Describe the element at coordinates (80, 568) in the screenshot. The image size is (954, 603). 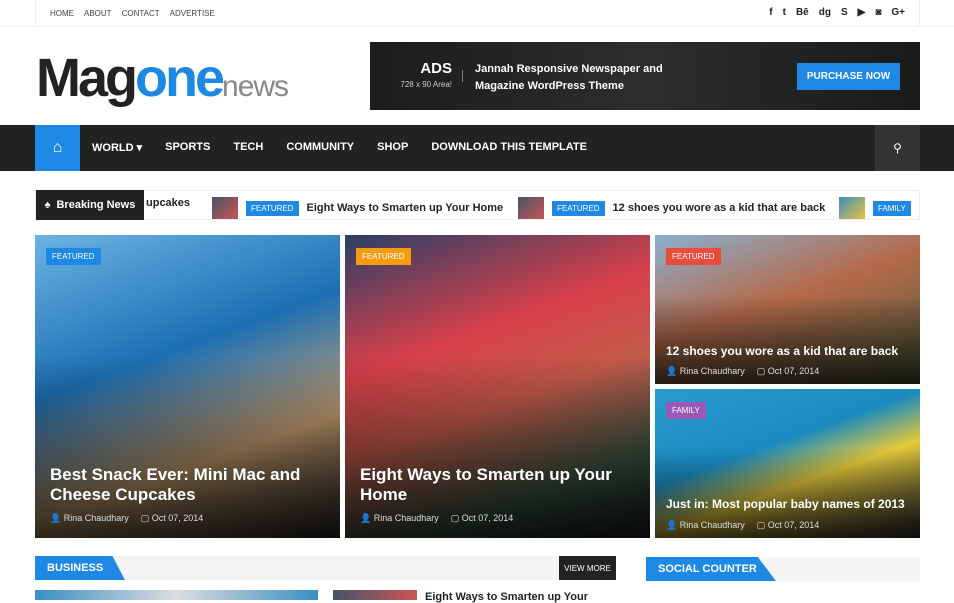
I see `section-title: BUSINESS` at that location.